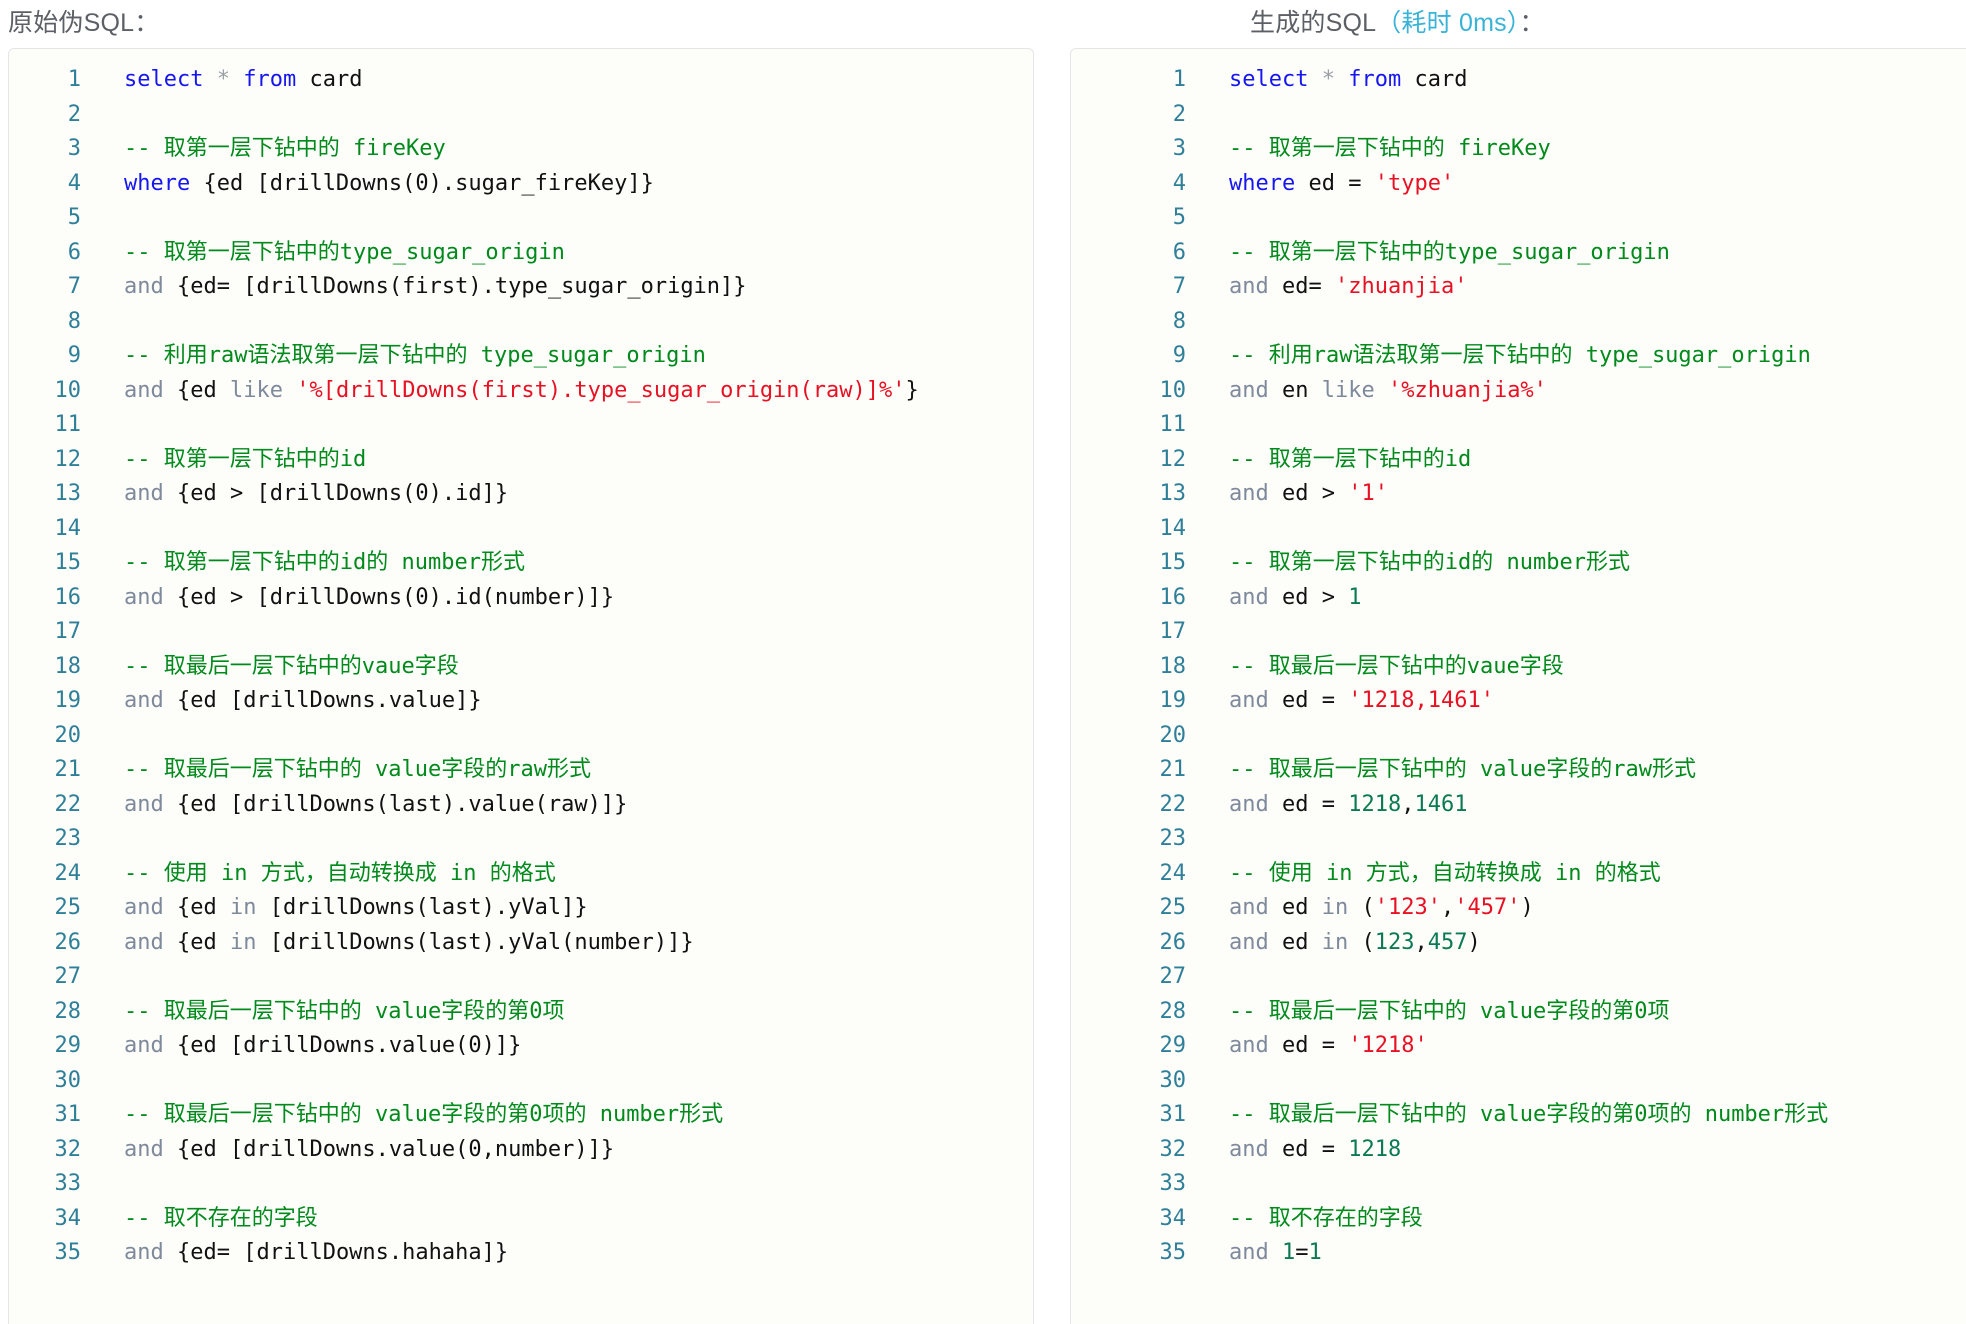 This screenshot has width=1966, height=1324. What do you see at coordinates (1576, 287) in the screenshot?
I see `code-line-text: and ed= 'zhuanjia'` at bounding box center [1576, 287].